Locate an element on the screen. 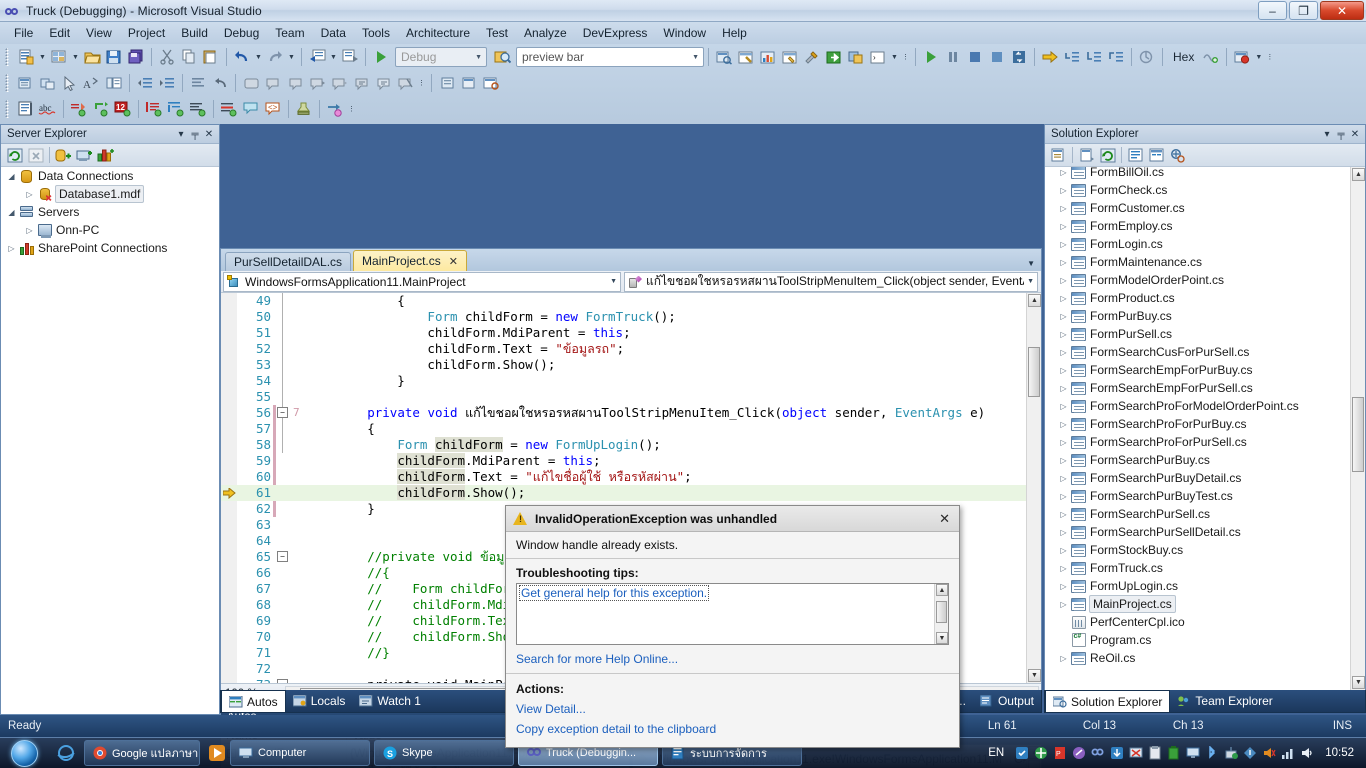 The image size is (1366, 768). list-item: PerfCenterCpl.ico is located at coordinates (1197, 622).